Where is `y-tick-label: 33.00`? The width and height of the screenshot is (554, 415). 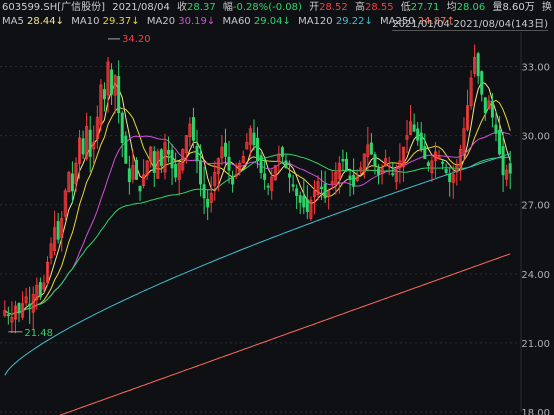 y-tick-label: 33.00 is located at coordinates (535, 68).